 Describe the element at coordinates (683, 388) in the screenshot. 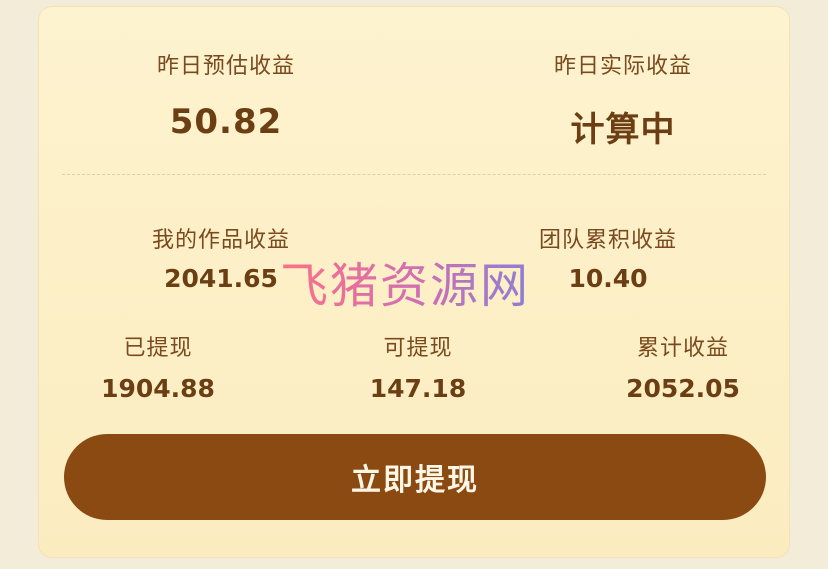

I see `cumulative-value: 2052.05` at that location.